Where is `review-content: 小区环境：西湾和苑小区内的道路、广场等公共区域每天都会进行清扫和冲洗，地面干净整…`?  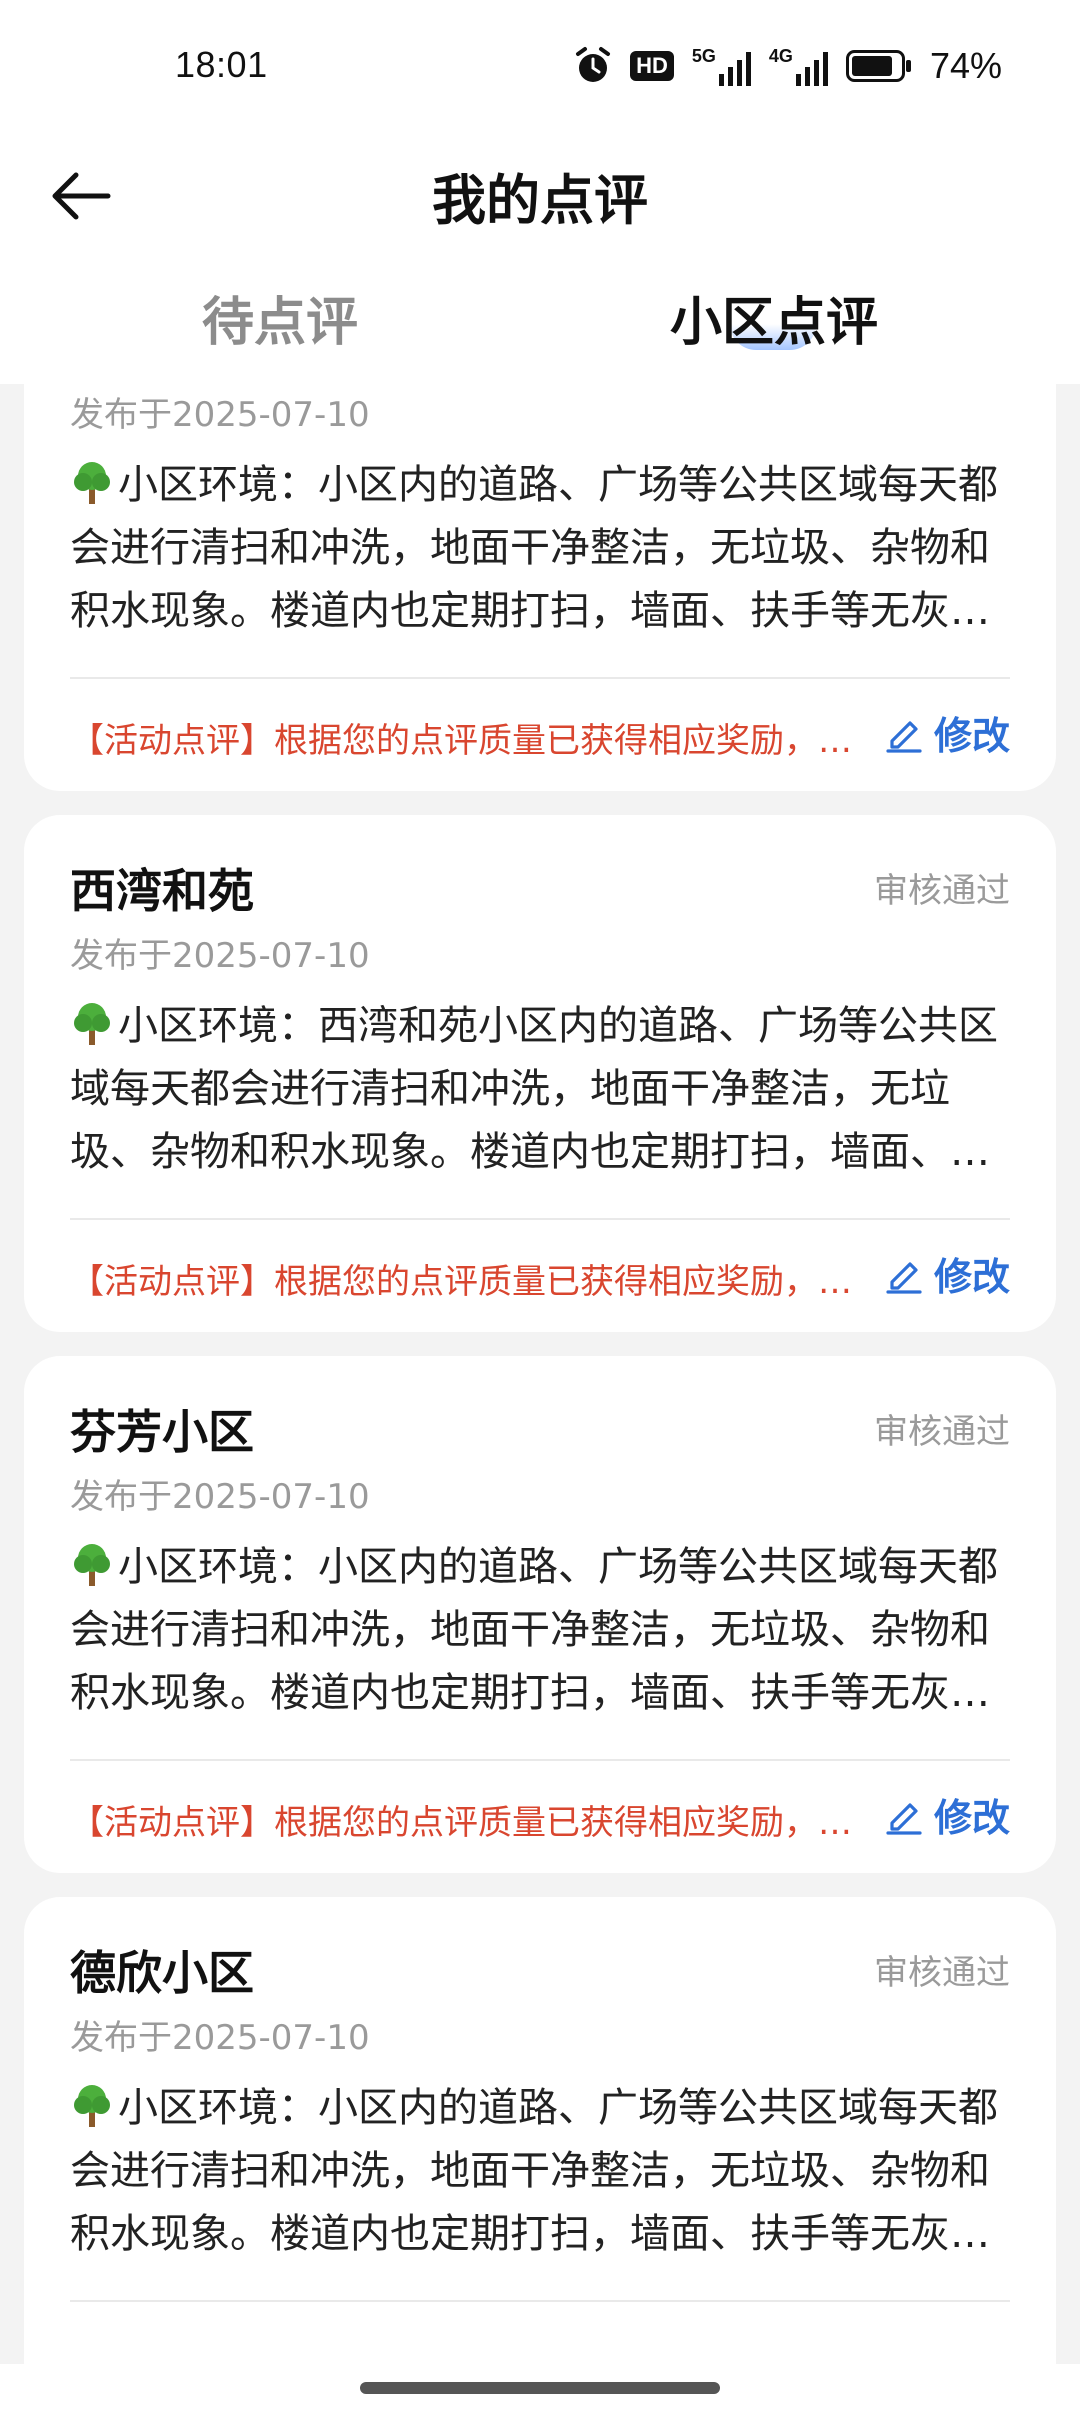
review-content: 小区环境：西湾和苑小区内的道路、广场等公共区域每天都会进行清扫和冲洗，地面干净整… is located at coordinates (540, 1089).